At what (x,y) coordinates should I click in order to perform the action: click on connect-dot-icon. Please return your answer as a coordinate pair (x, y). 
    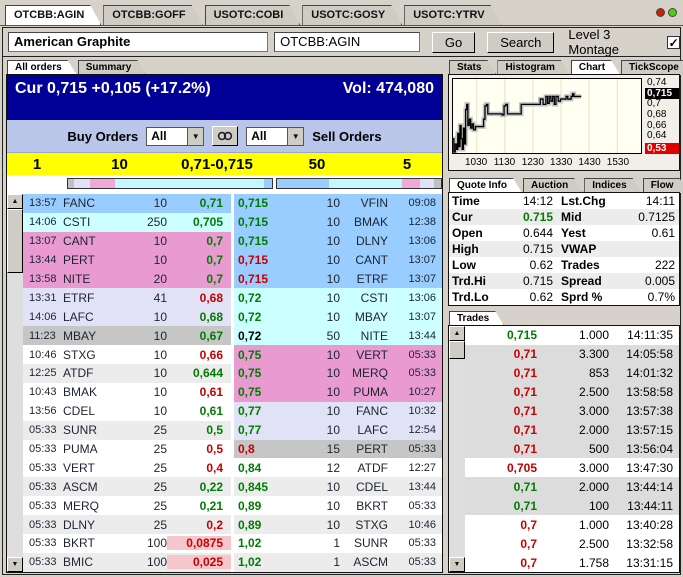
    Looking at the image, I should click on (672, 12).